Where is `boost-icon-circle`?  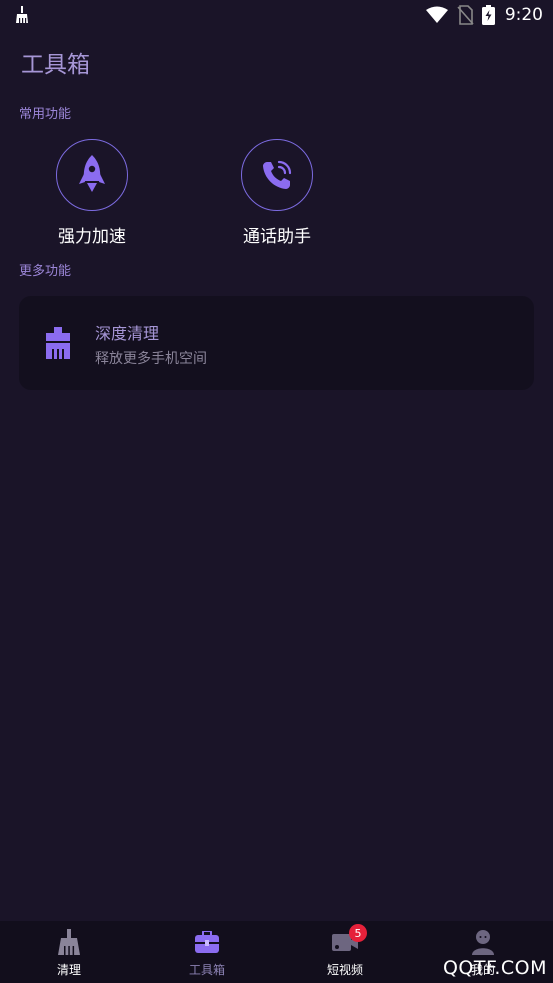 boost-icon-circle is located at coordinates (92, 175).